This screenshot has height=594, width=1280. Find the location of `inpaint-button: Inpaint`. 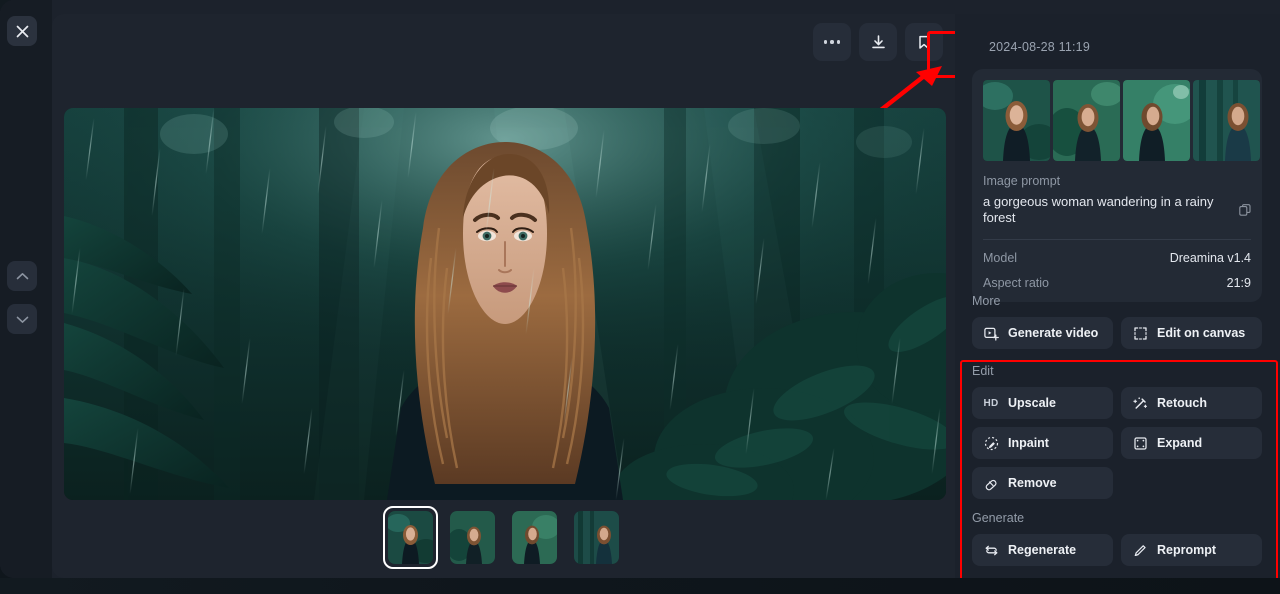

inpaint-button: Inpaint is located at coordinates (1042, 443).